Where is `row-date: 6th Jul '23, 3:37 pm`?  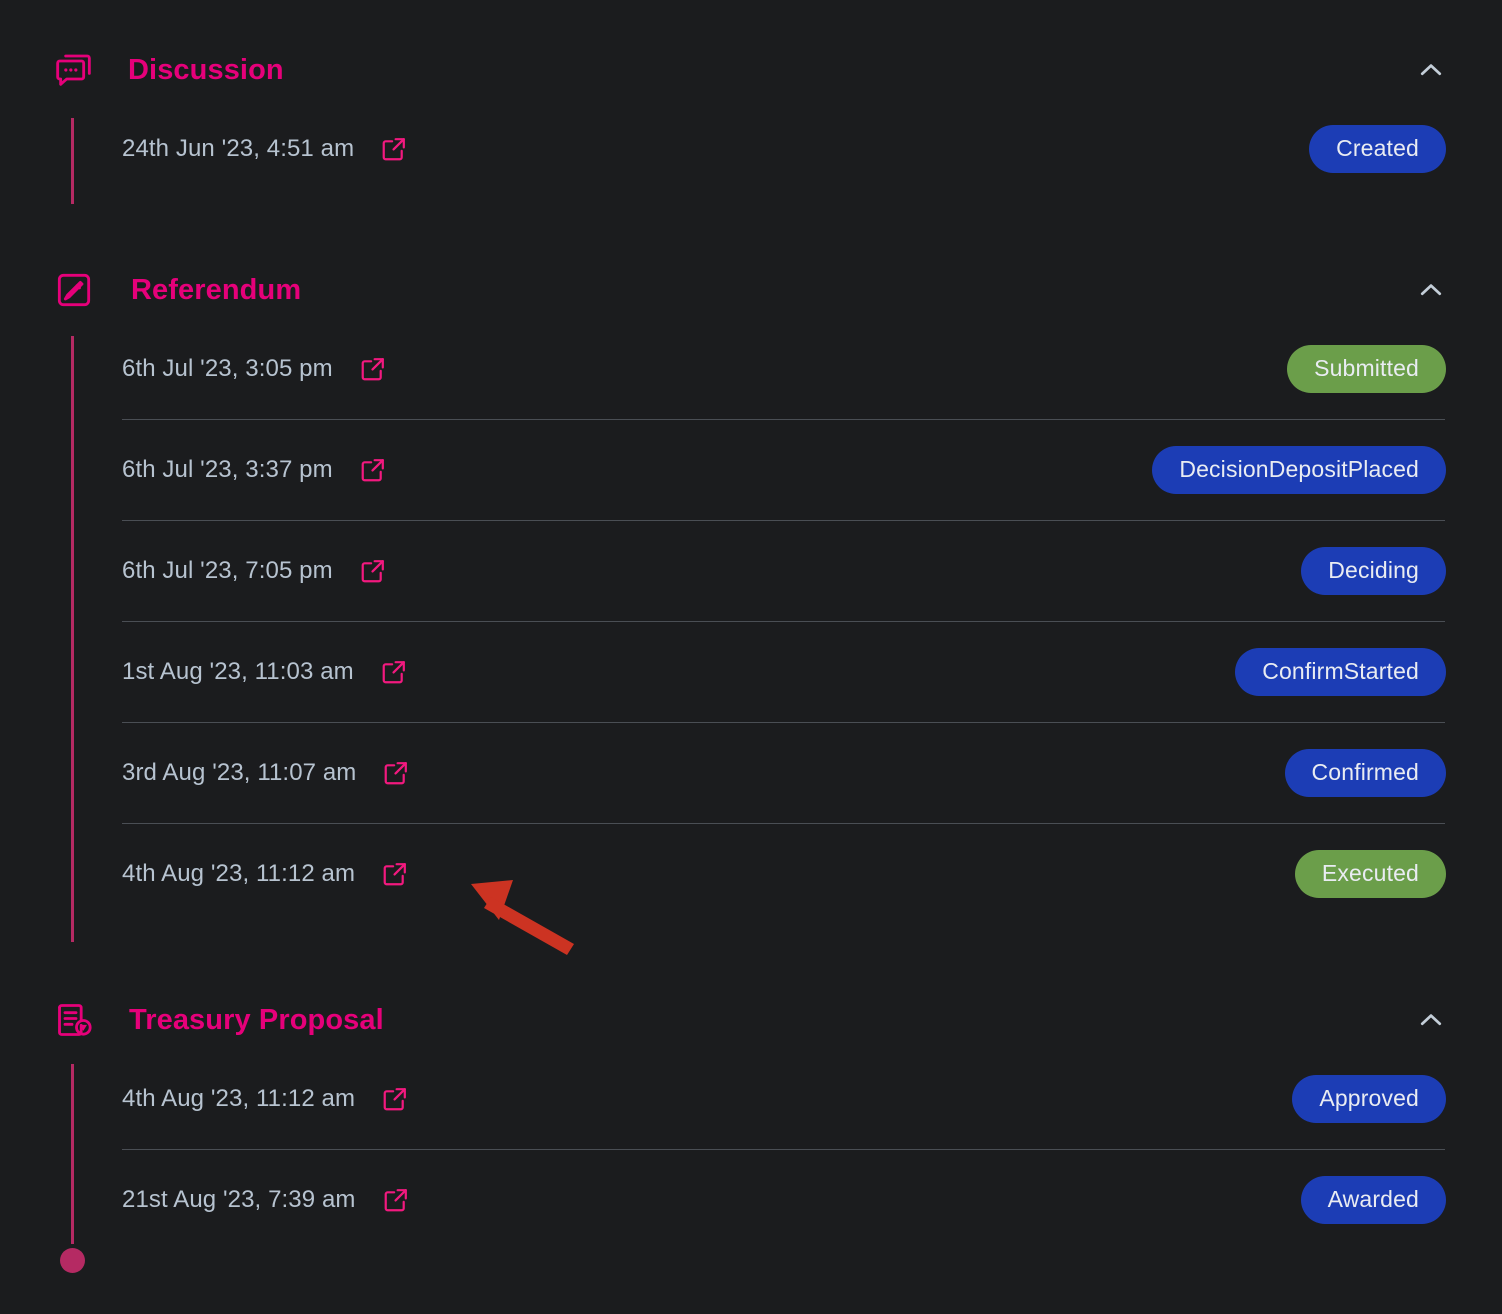
row-date: 6th Jul '23, 3:37 pm is located at coordinates (227, 469).